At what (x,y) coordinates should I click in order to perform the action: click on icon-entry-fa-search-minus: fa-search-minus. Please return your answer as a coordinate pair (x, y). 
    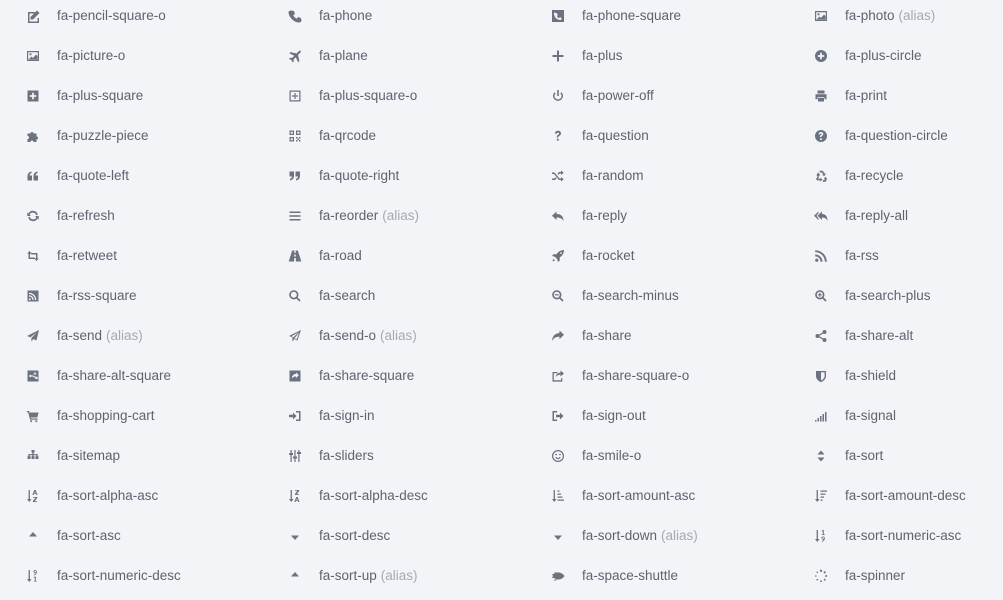
    Looking at the image, I should click on (656, 295).